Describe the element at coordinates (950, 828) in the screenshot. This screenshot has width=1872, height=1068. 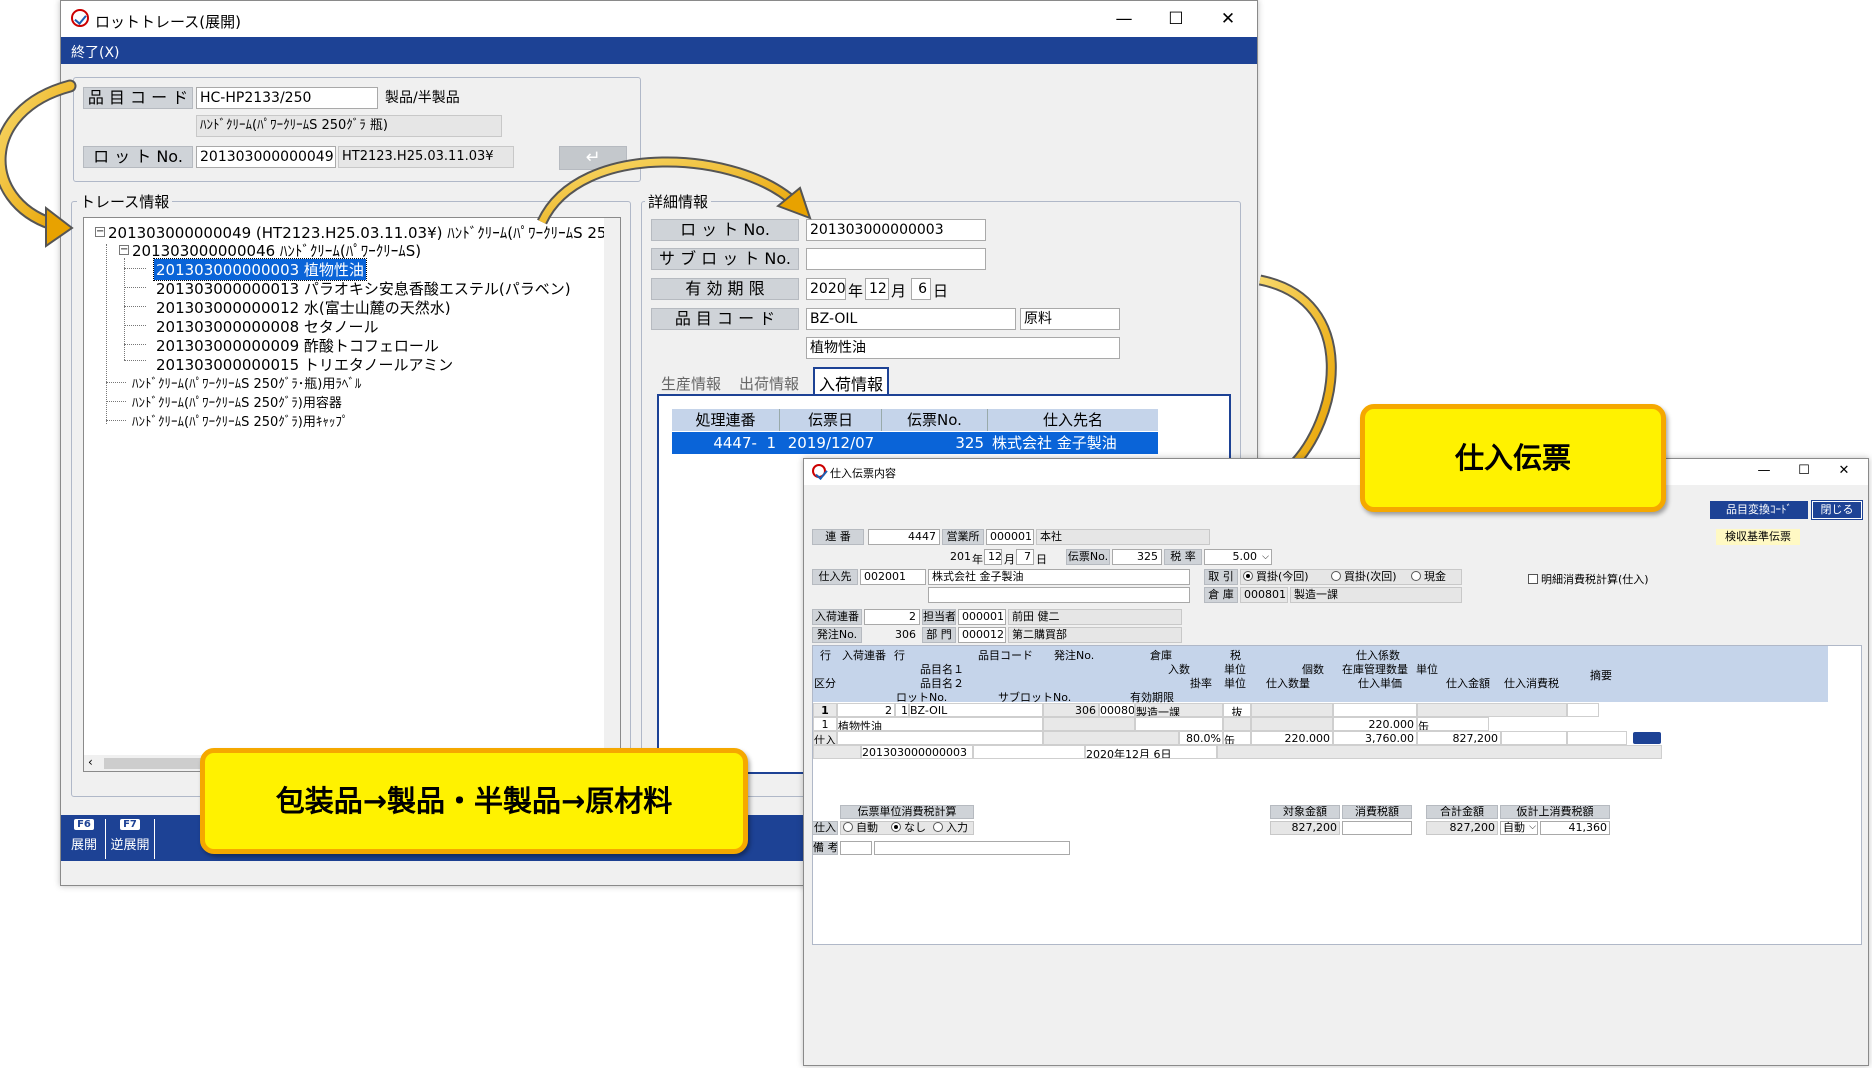
I see `radio-input: 入力` at that location.